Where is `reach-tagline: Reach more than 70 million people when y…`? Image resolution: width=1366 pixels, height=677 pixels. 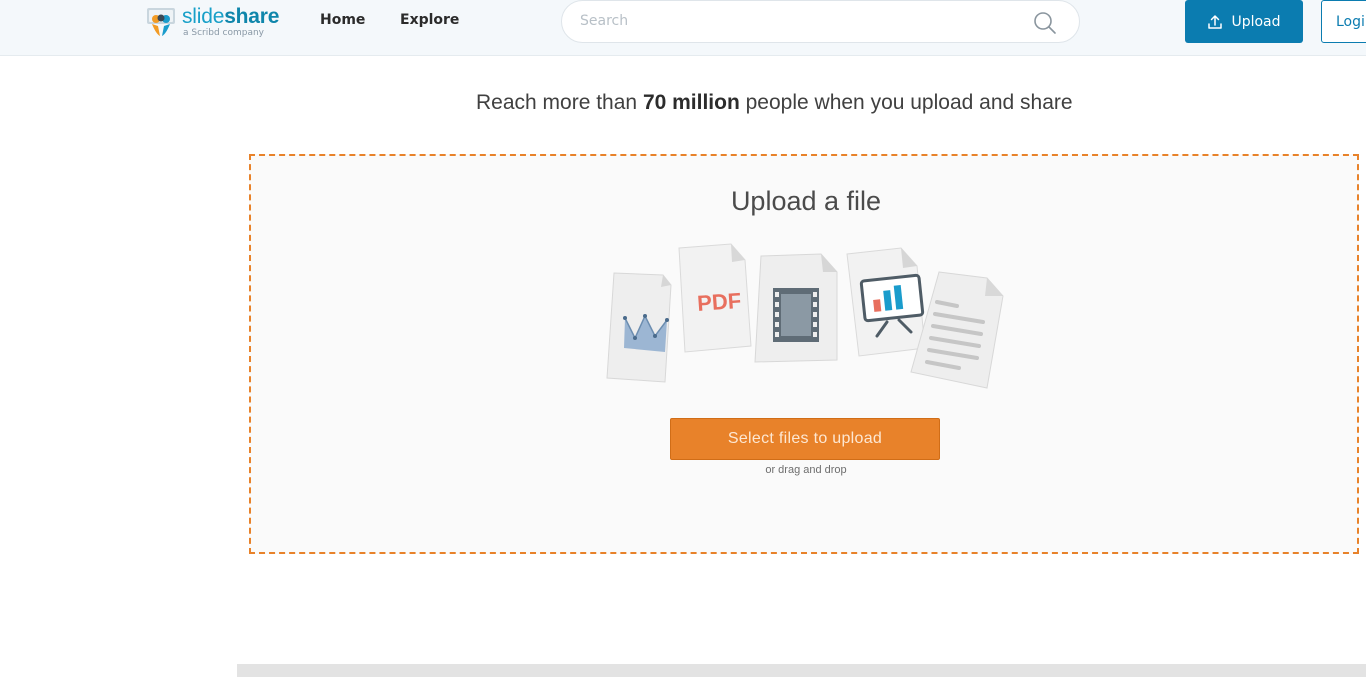
reach-tagline: Reach more than 70 million people when y… is located at coordinates (774, 102).